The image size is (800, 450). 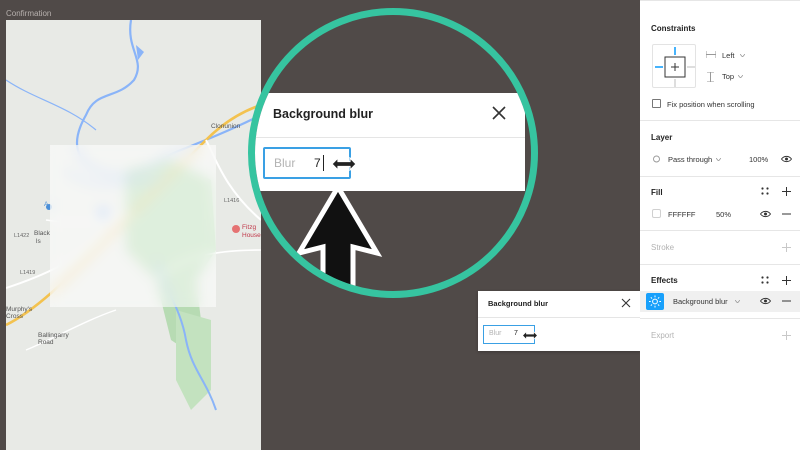 What do you see at coordinates (390, 142) in the screenshot?
I see `zoom-effect-popup: Background blur Blur 7` at bounding box center [390, 142].